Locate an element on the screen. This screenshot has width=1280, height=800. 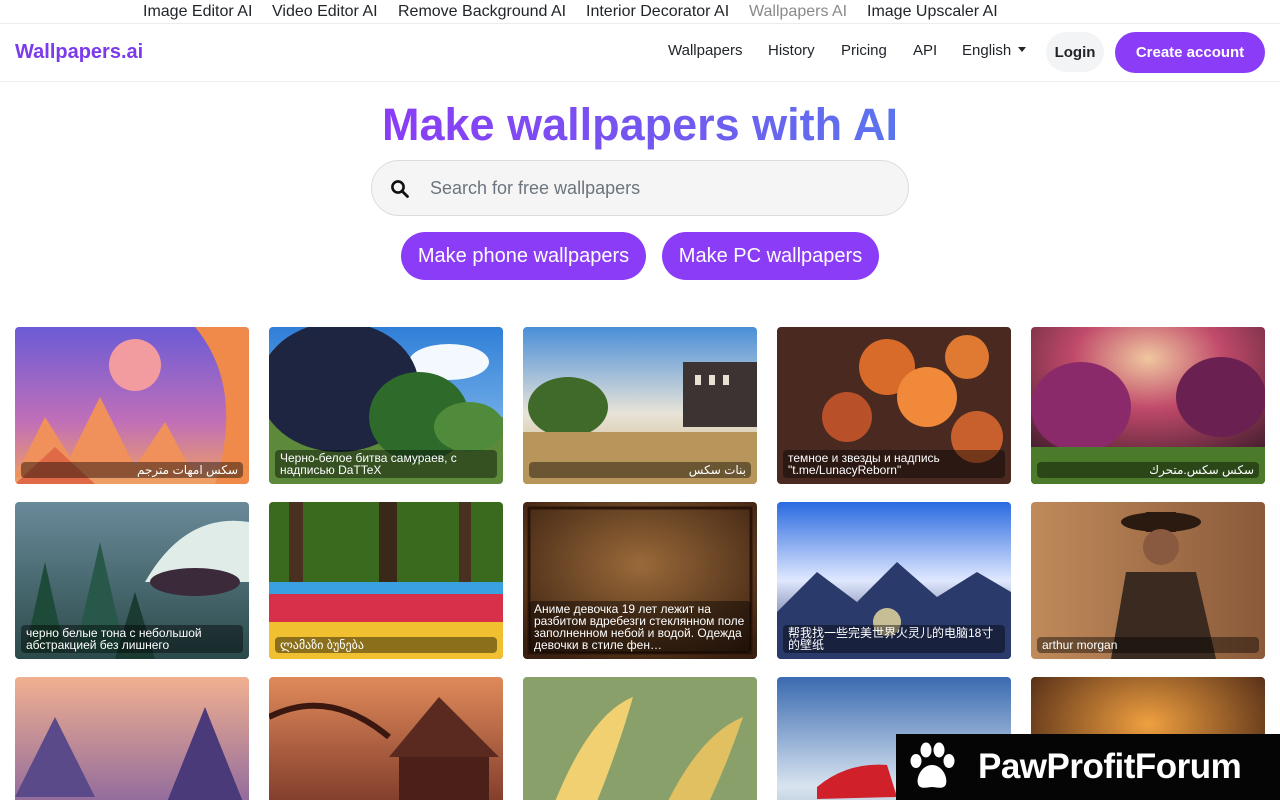
language-dropdown: English is located at coordinates (994, 50).